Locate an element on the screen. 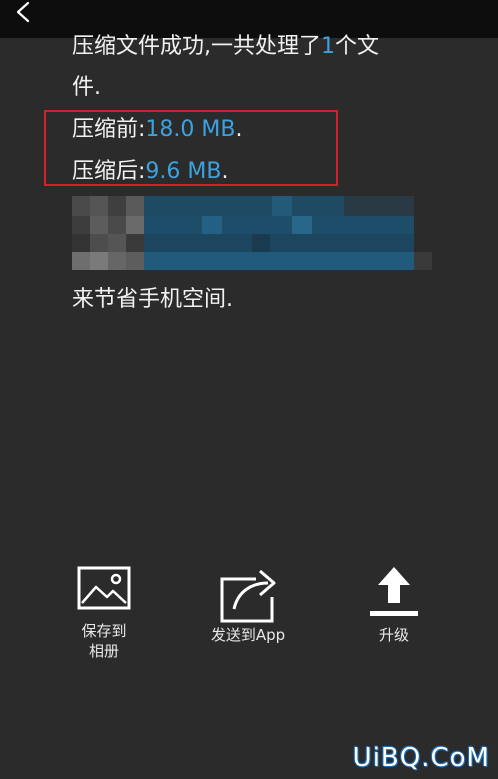  highlight-annotation-box is located at coordinates (191, 148).